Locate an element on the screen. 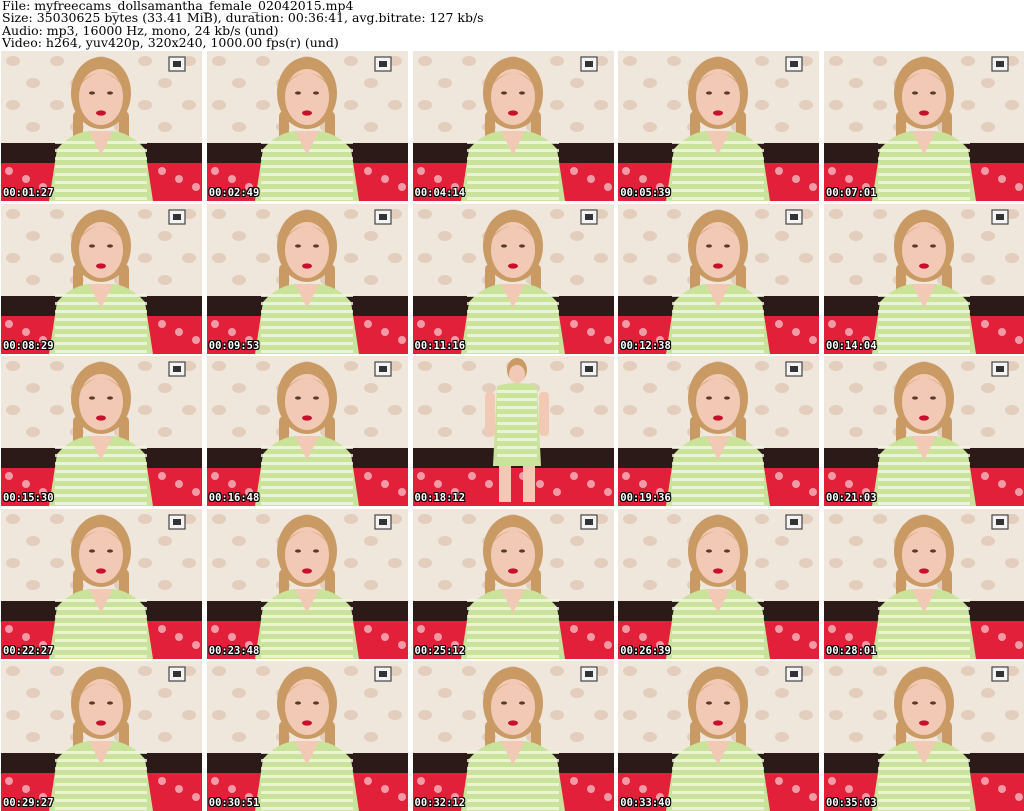 The image size is (1024, 811). thumbnail-timestamp: 00:21:03 is located at coordinates (851, 498).